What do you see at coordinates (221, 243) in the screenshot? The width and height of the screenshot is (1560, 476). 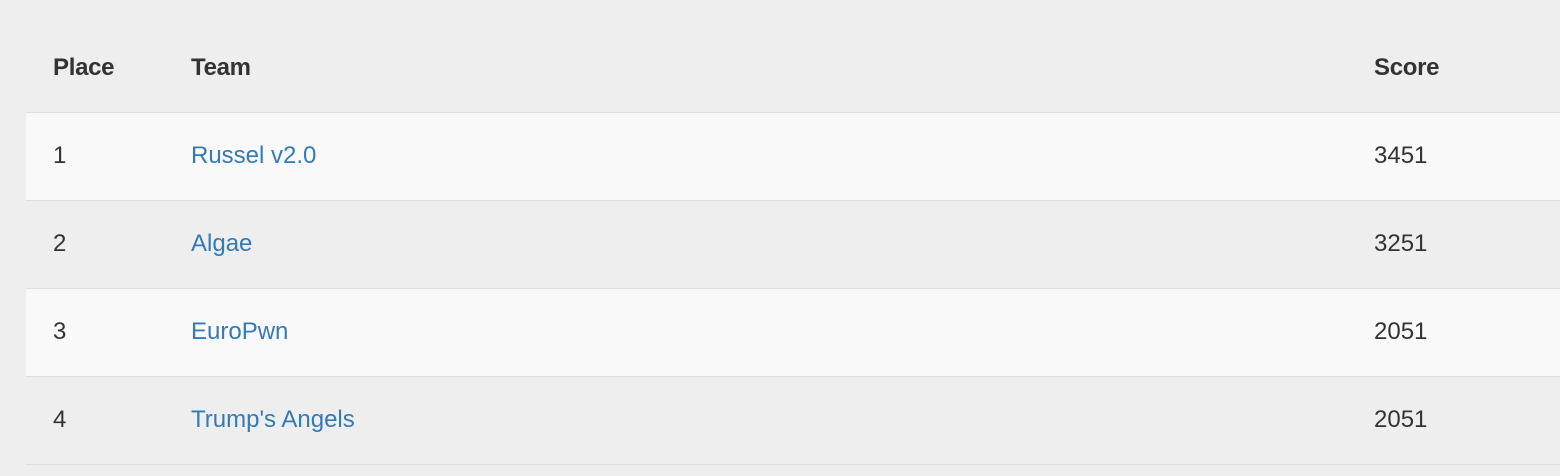 I see `team-link: Algae` at bounding box center [221, 243].